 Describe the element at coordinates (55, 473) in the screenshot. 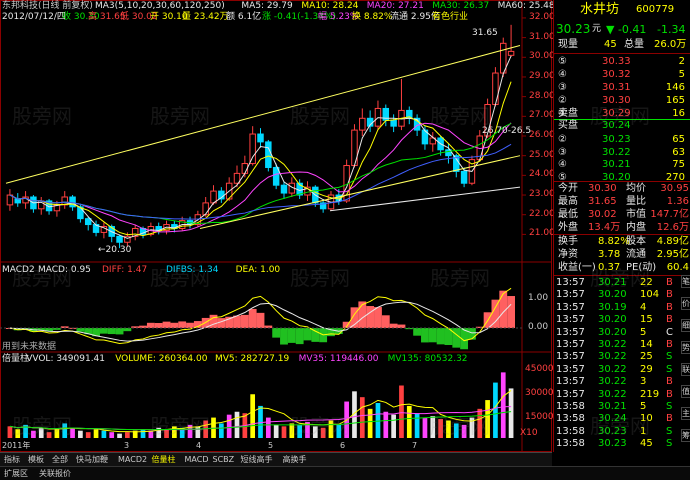

I see `bottom-tab-1: 关联报价` at that location.